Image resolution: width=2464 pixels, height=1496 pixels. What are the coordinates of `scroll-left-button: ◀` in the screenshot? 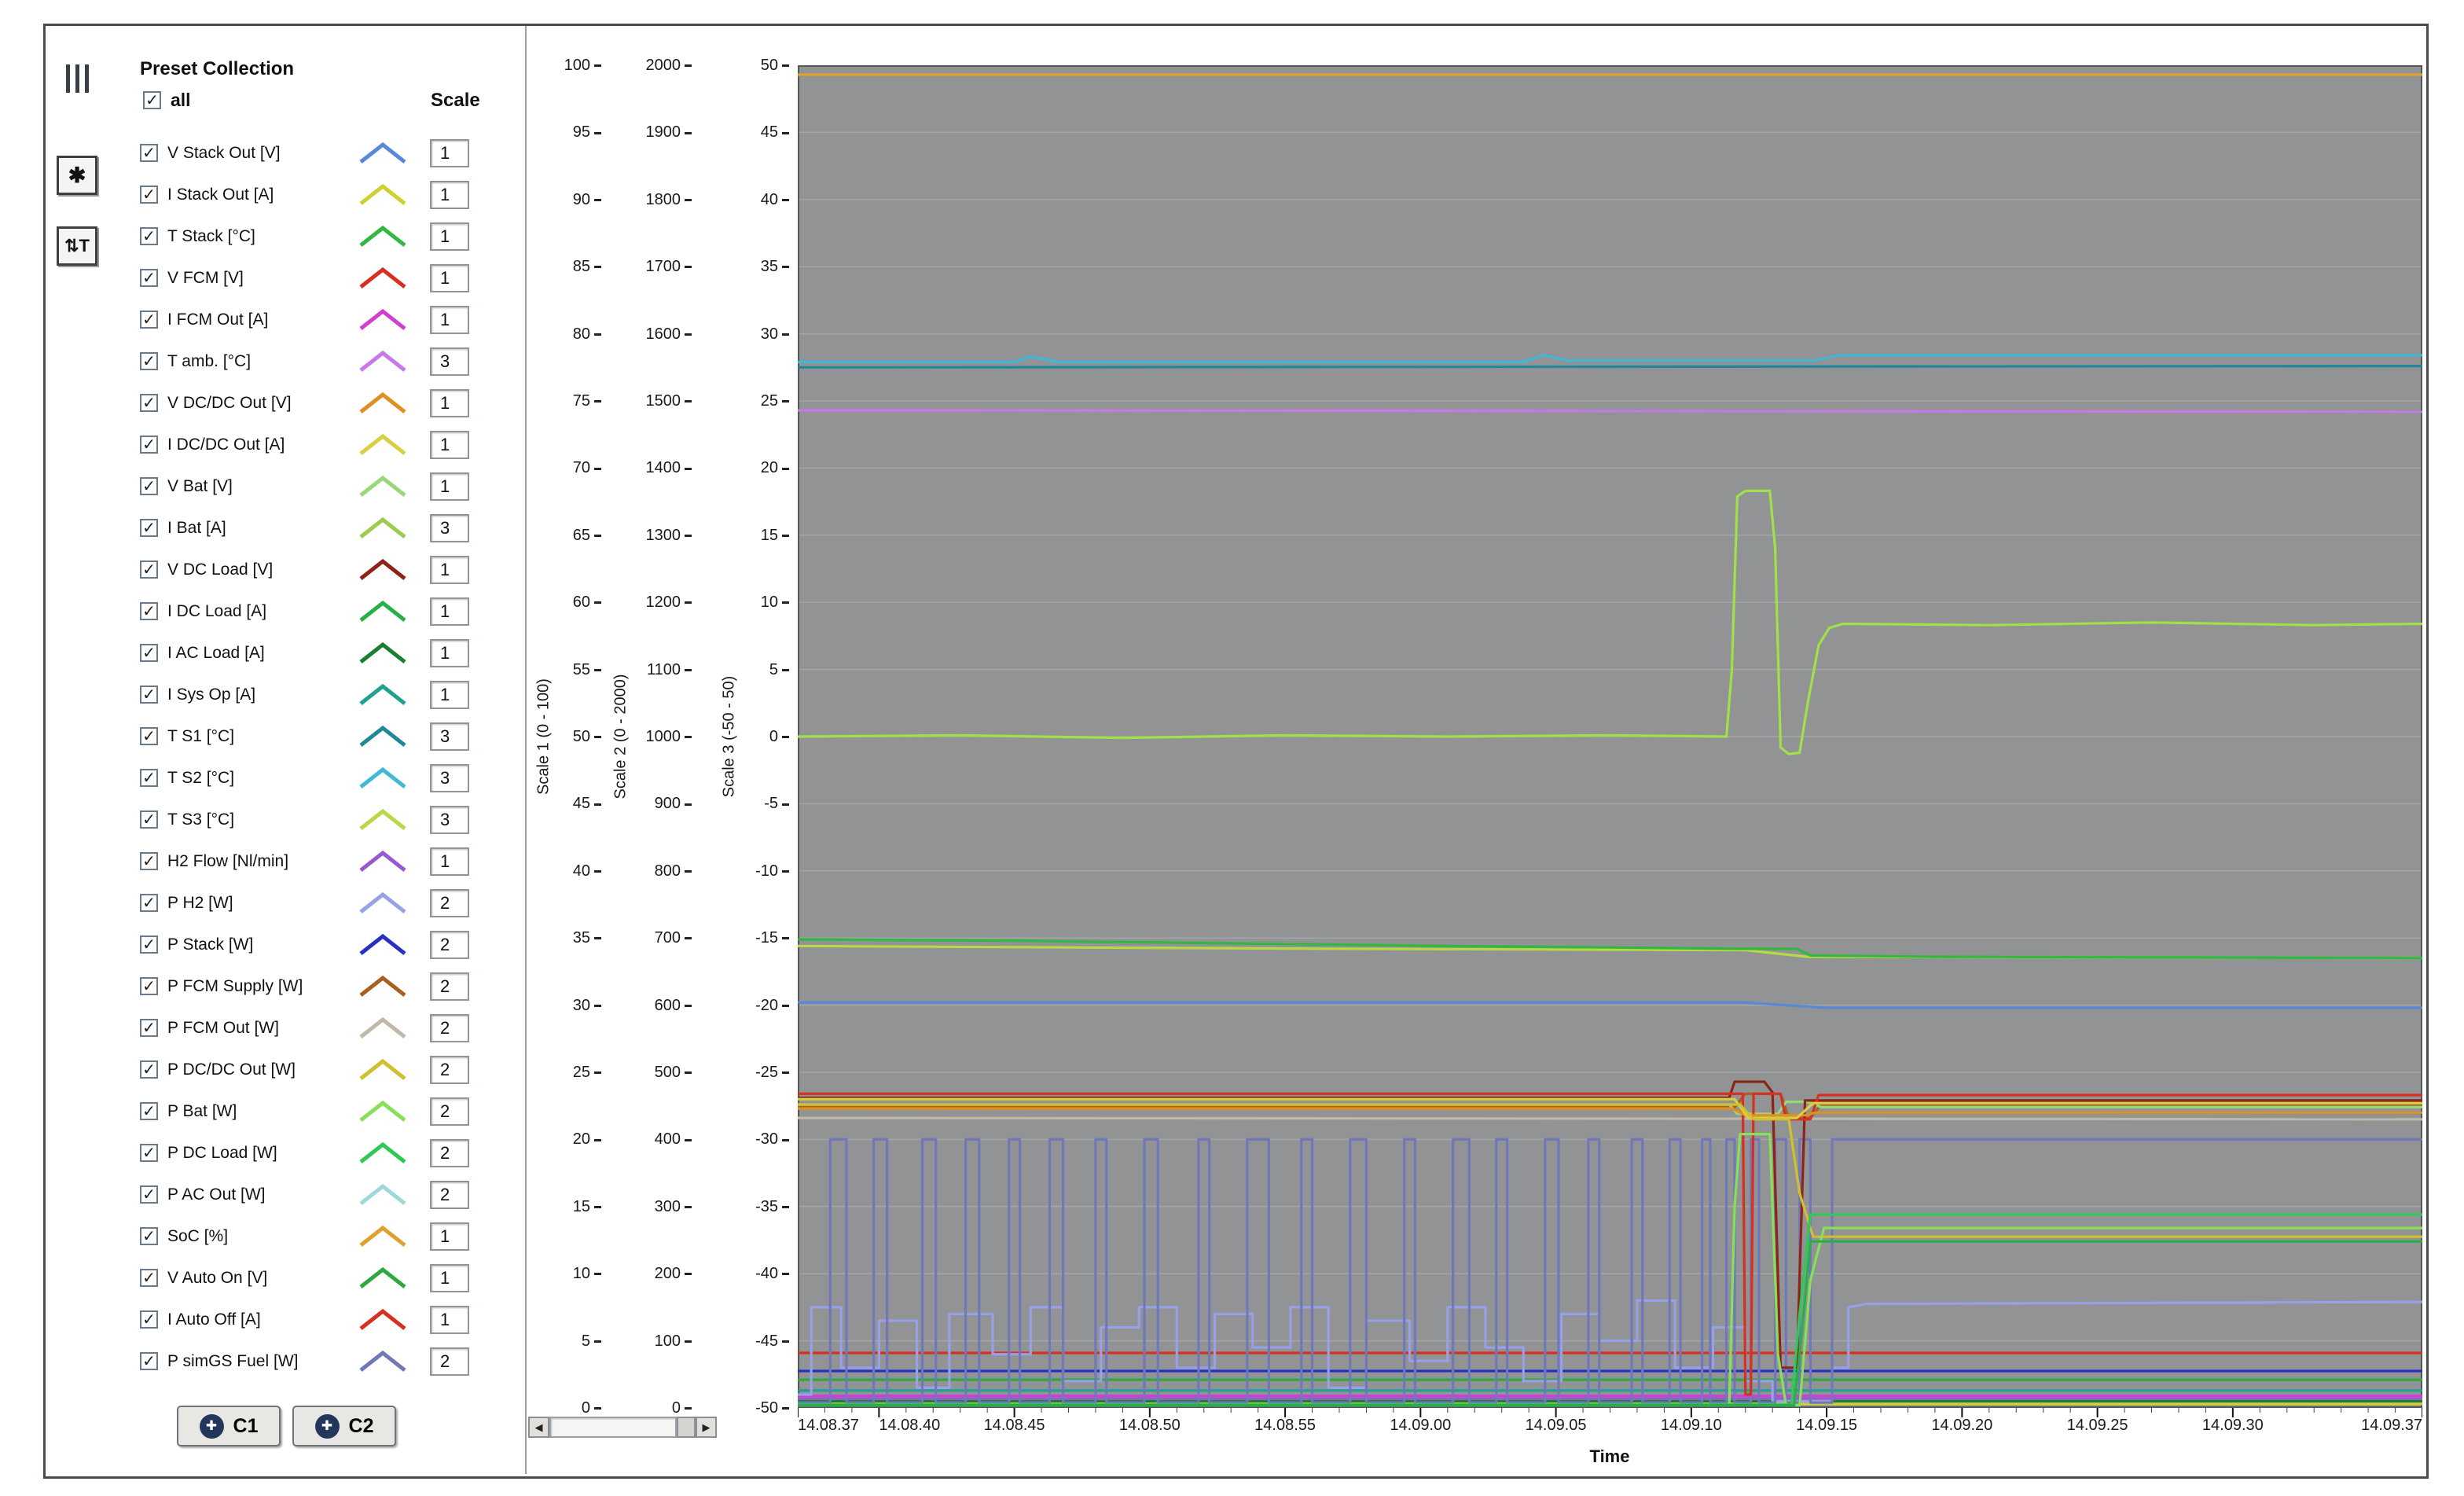 It's located at (538, 1427).